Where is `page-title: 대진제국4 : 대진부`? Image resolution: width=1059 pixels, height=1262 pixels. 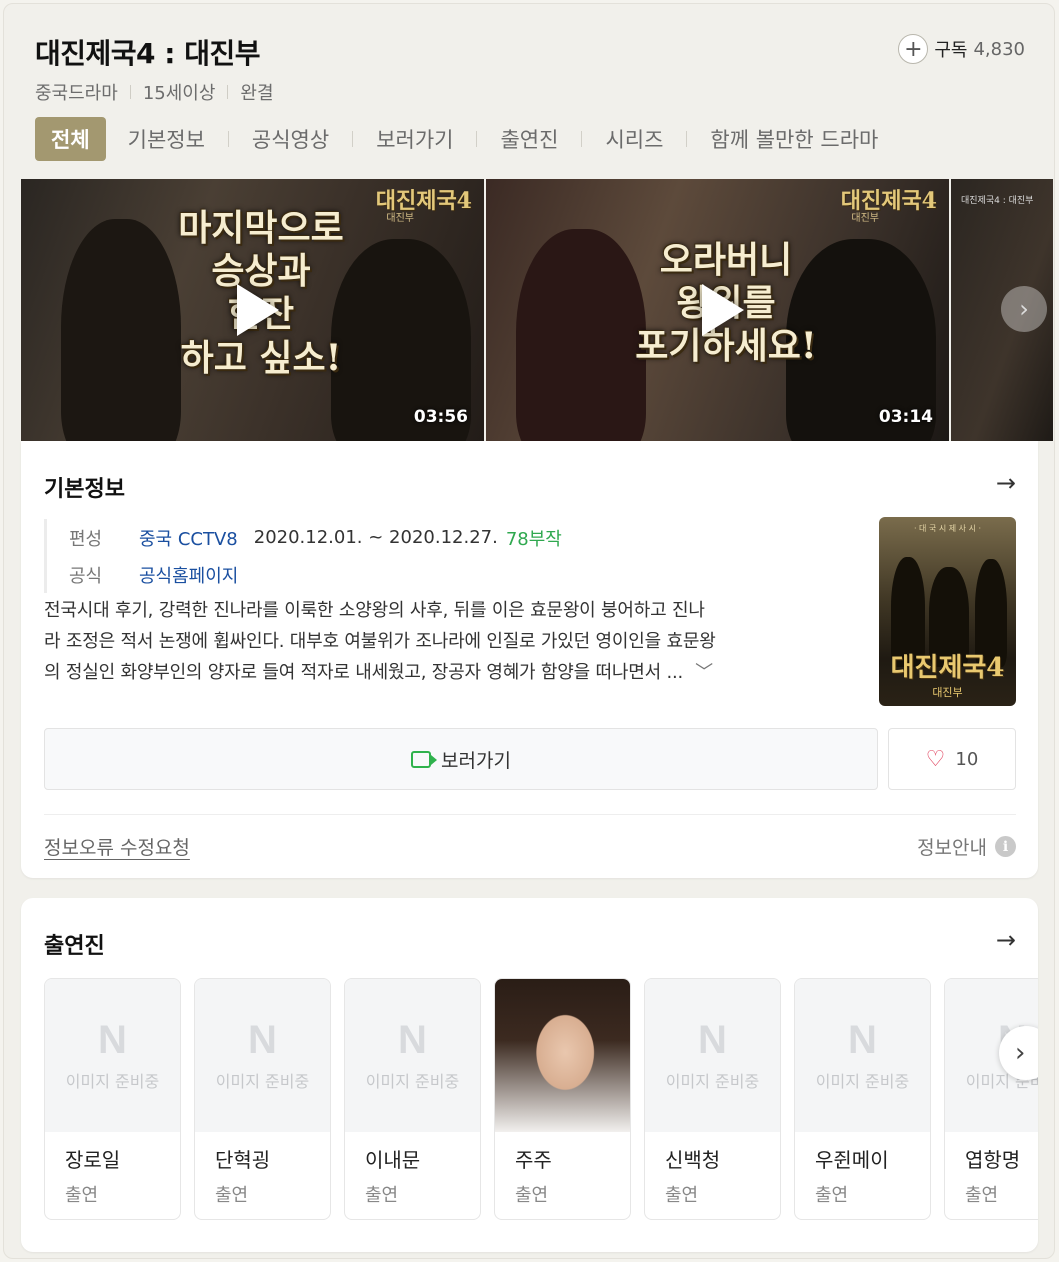
page-title: 대진제국4 : 대진부 is located at coordinates (148, 53).